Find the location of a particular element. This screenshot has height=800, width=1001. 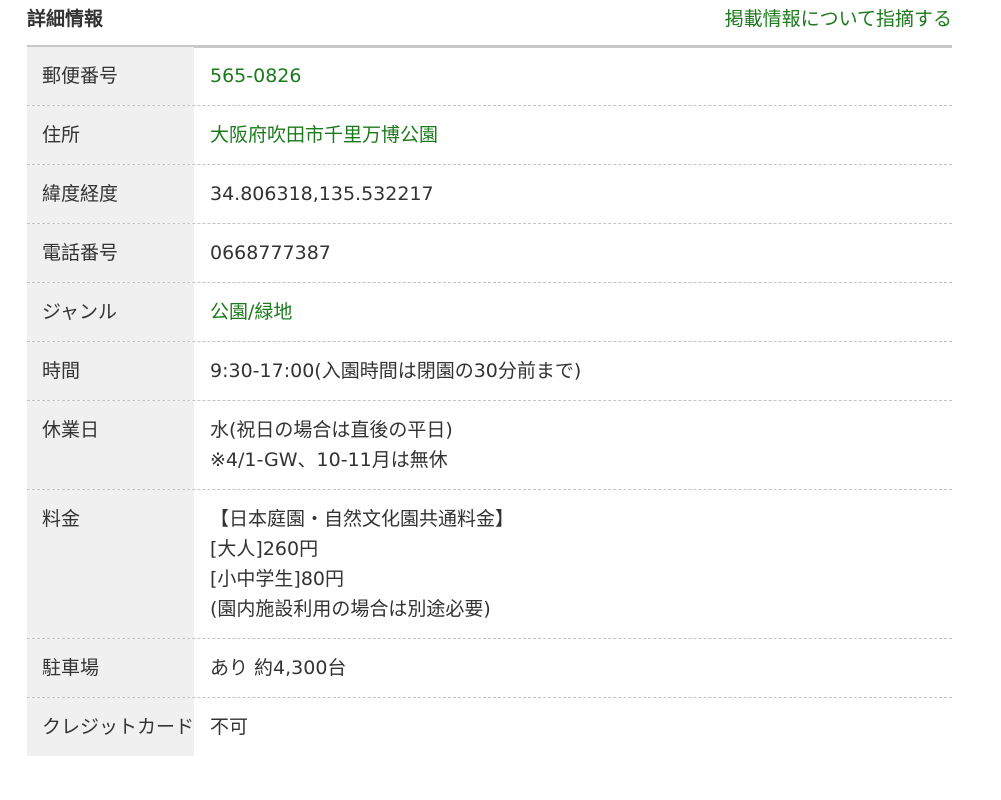

lat-lng-value: 34.806318,135.532217 is located at coordinates (322, 194).